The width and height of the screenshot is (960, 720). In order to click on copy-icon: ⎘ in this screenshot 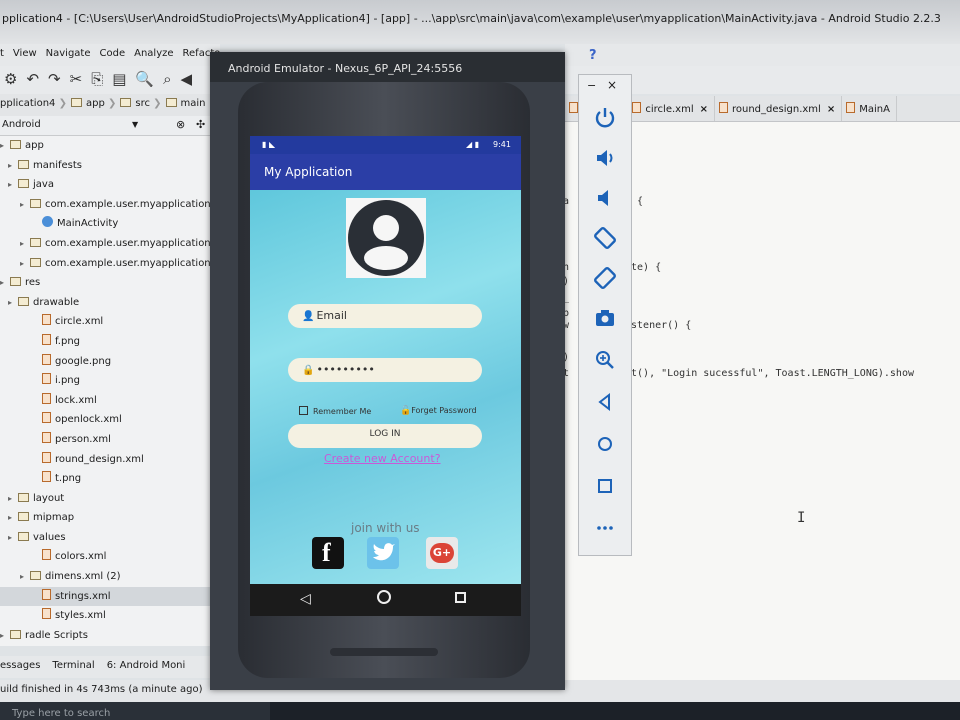, I will do `click(97, 79)`.